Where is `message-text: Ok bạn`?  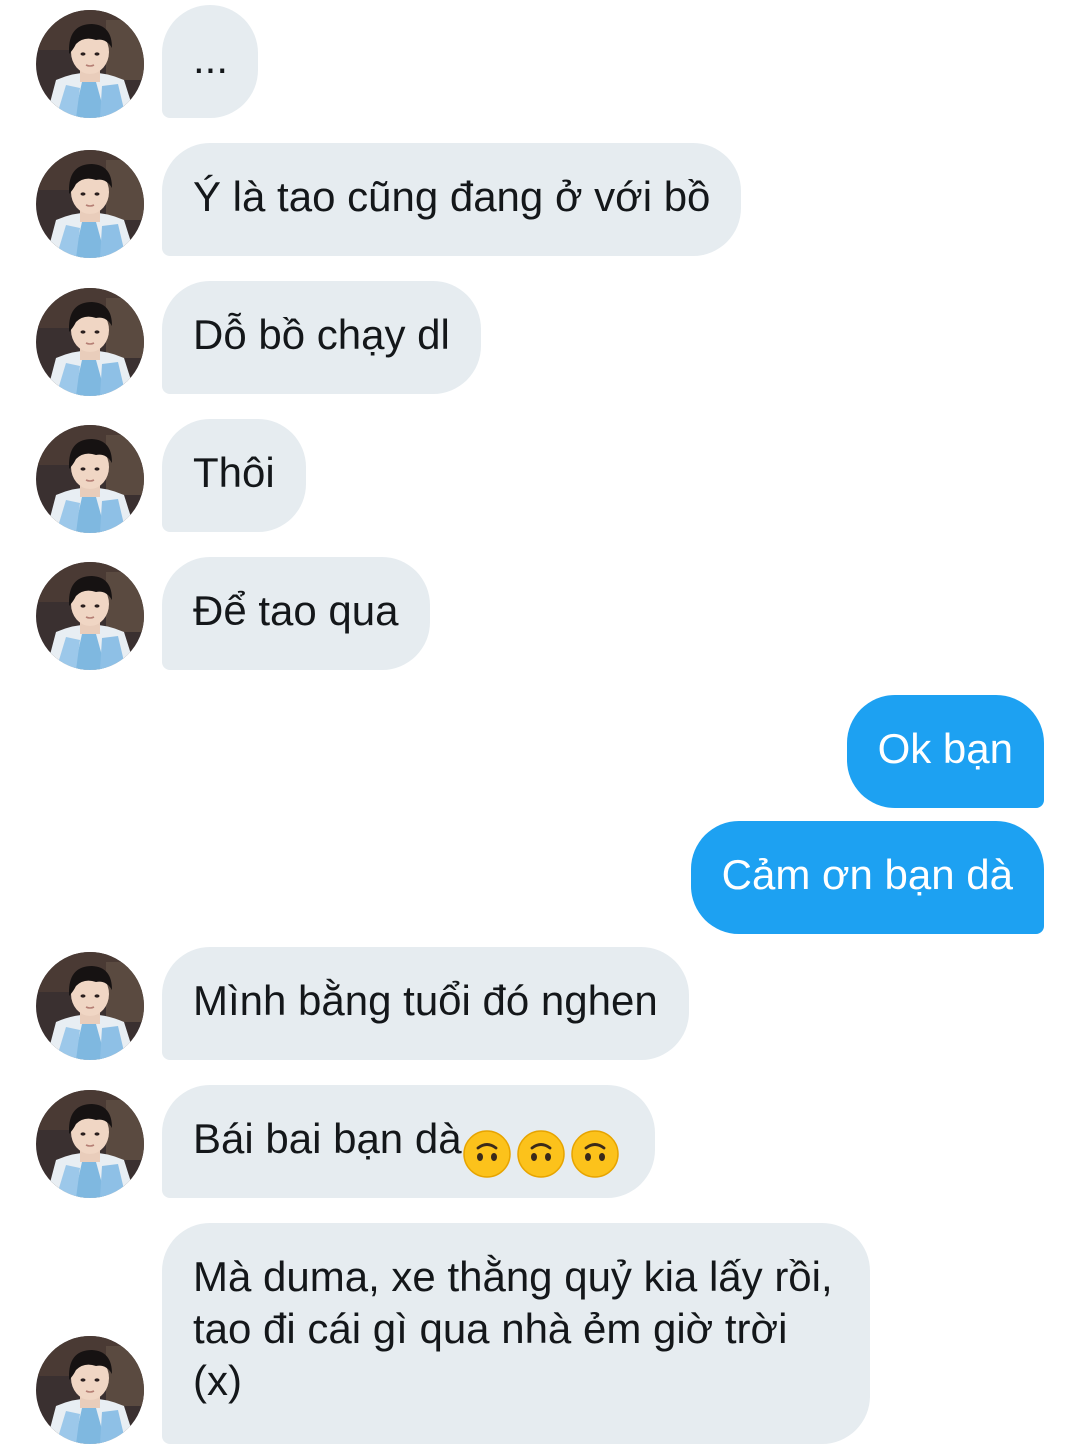 message-text: Ok bạn is located at coordinates (945, 748).